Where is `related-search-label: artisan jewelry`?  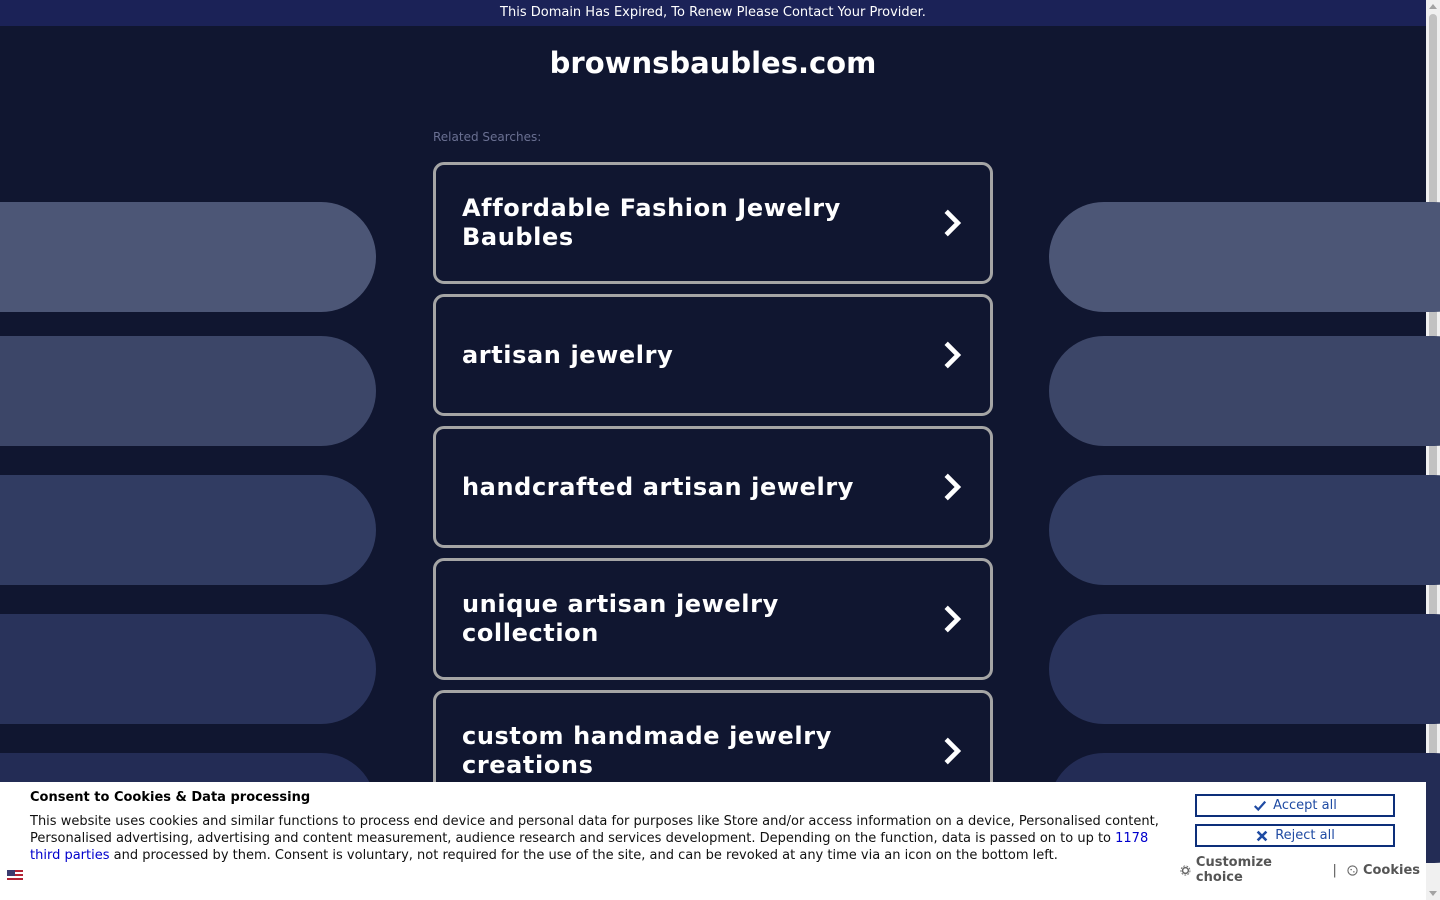 related-search-label: artisan jewelry is located at coordinates (568, 354).